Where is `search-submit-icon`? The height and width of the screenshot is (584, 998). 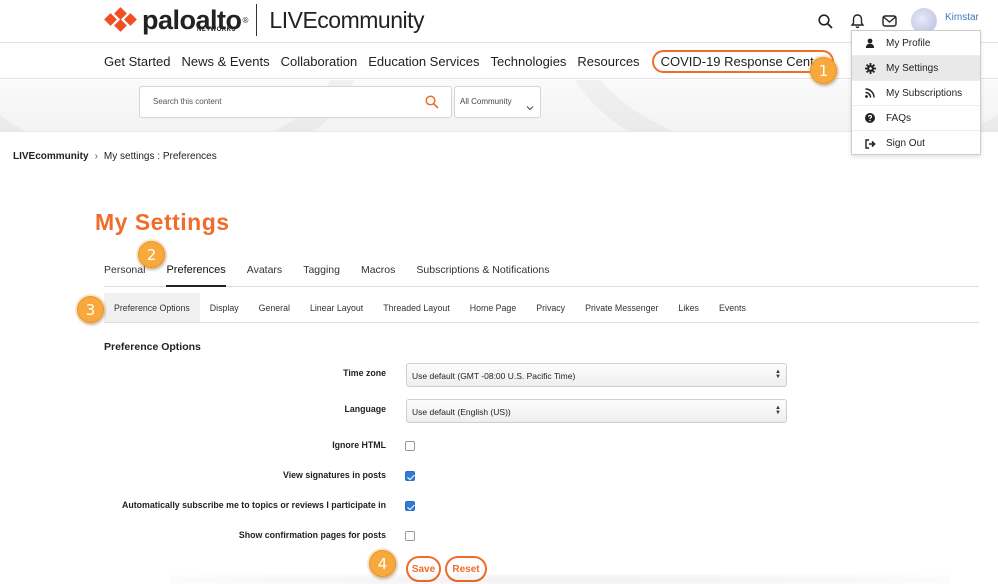
search-submit-icon is located at coordinates (432, 104).